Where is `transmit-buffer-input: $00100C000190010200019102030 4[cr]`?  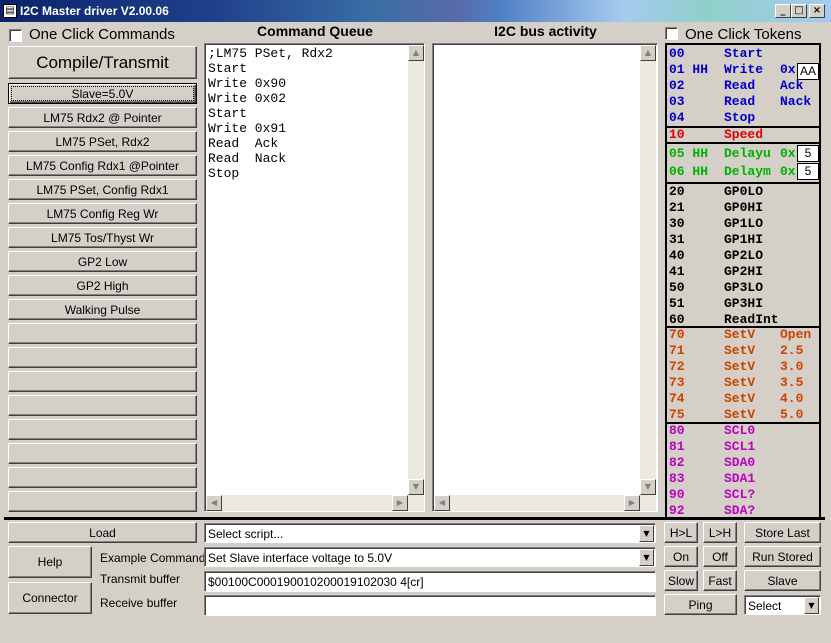
transmit-buffer-input: $00100C000190010200019102030 4[cr] is located at coordinates (430, 581).